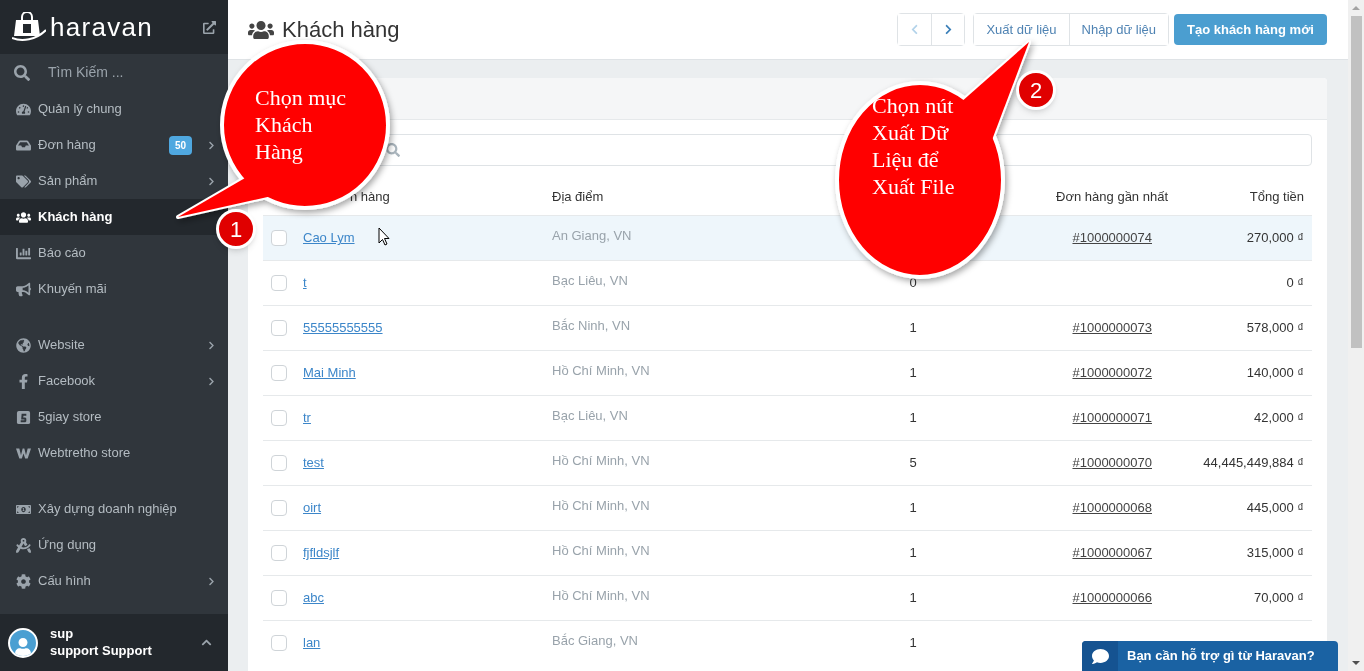  I want to click on callout-text: Chọn mục Khách Hàng, so click(301, 124).